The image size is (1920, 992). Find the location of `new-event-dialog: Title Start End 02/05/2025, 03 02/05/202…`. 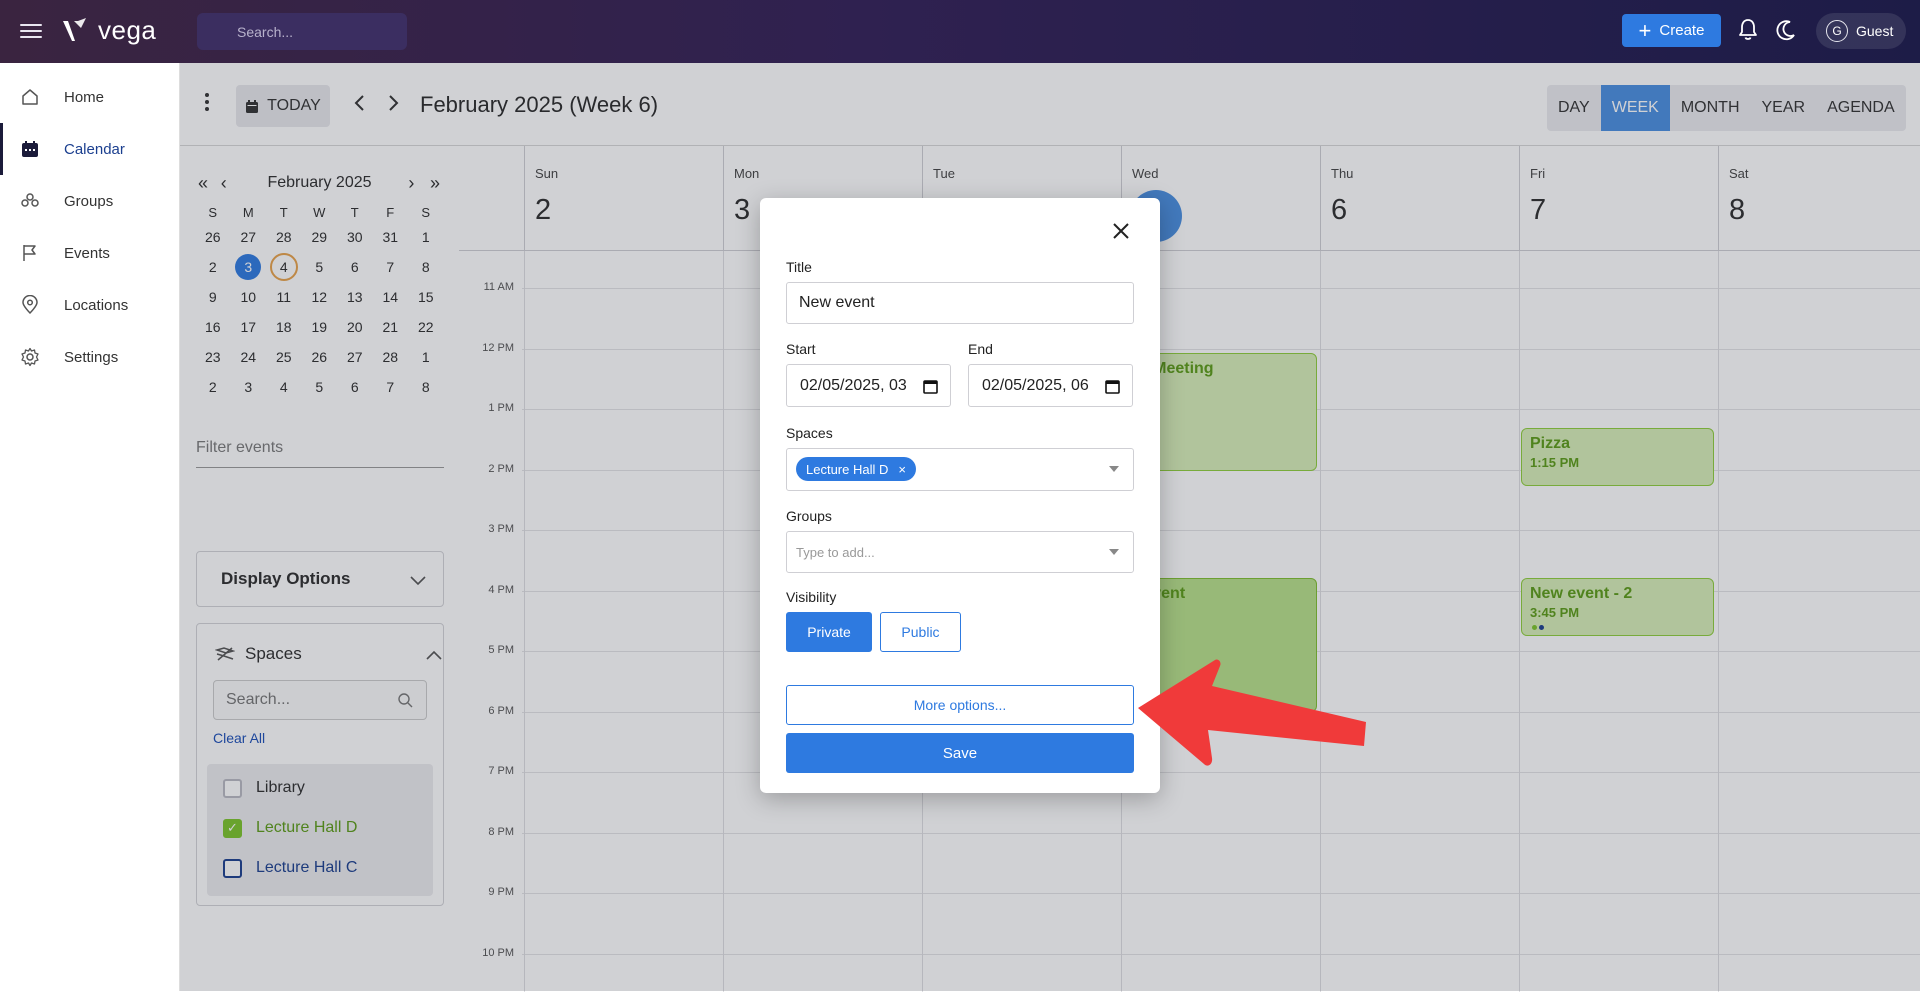

new-event-dialog: Title Start End 02/05/2025, 03 02/05/202… is located at coordinates (960, 495).